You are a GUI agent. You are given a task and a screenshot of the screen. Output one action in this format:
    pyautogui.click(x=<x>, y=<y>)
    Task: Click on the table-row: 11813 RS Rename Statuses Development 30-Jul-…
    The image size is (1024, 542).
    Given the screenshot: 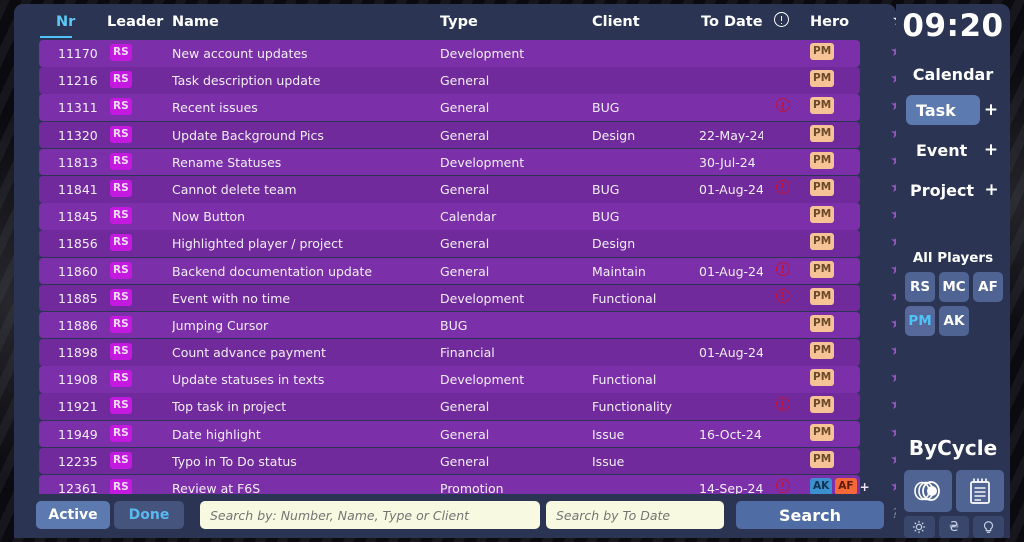 What is the action you would take?
    pyautogui.click(x=455, y=162)
    